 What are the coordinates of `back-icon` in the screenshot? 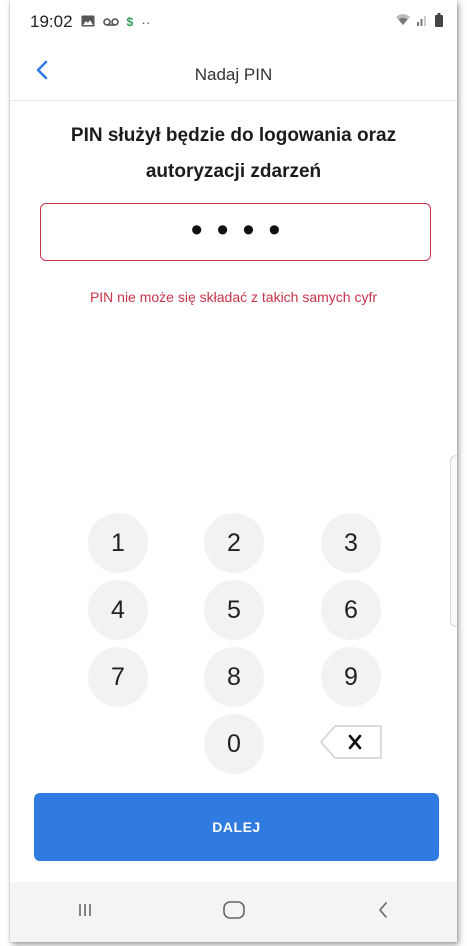 It's located at (383, 912).